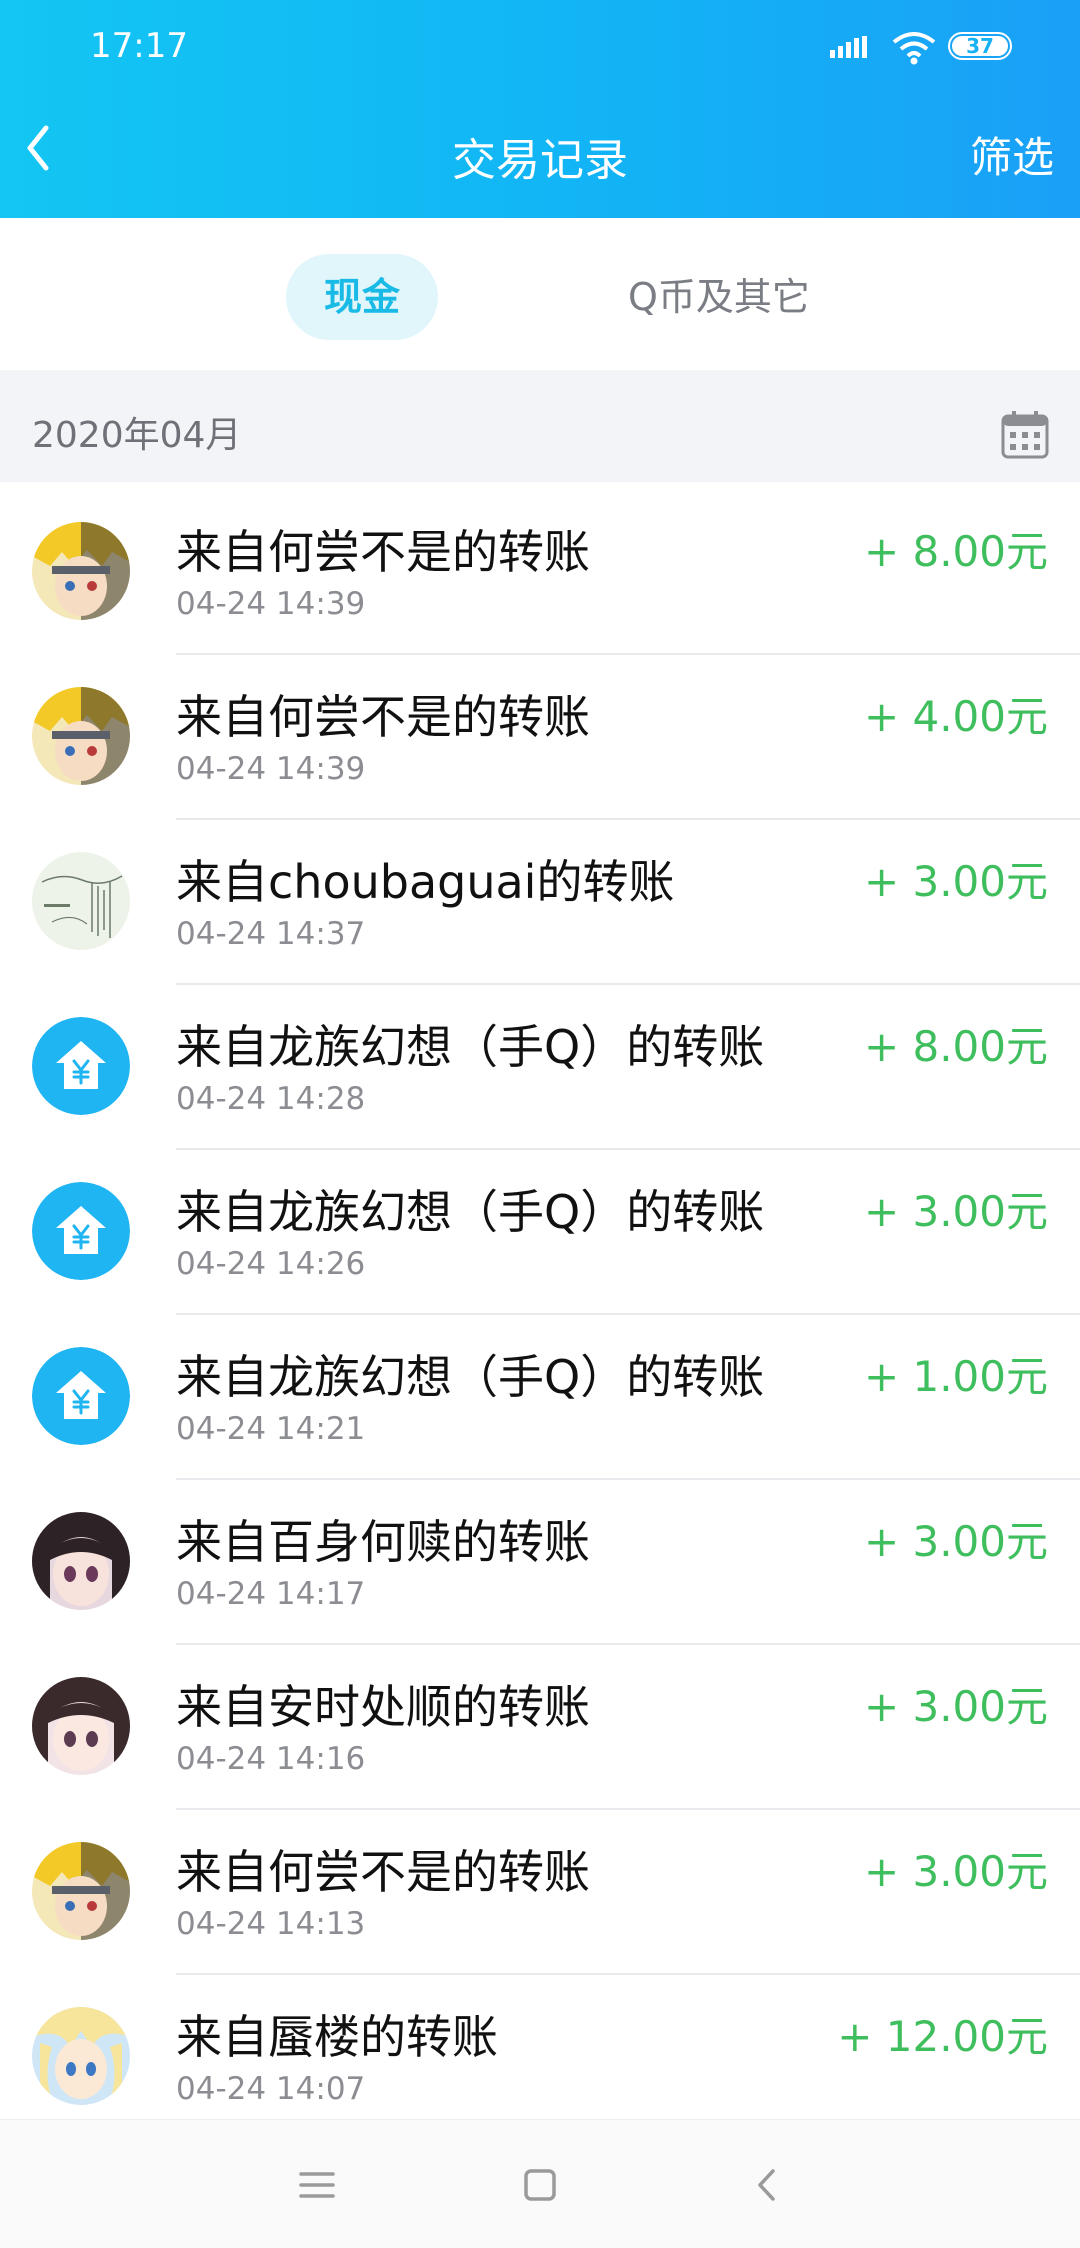 The width and height of the screenshot is (1080, 2248). What do you see at coordinates (719, 297) in the screenshot?
I see `tab-qcoin-and-others: Q币及其它` at bounding box center [719, 297].